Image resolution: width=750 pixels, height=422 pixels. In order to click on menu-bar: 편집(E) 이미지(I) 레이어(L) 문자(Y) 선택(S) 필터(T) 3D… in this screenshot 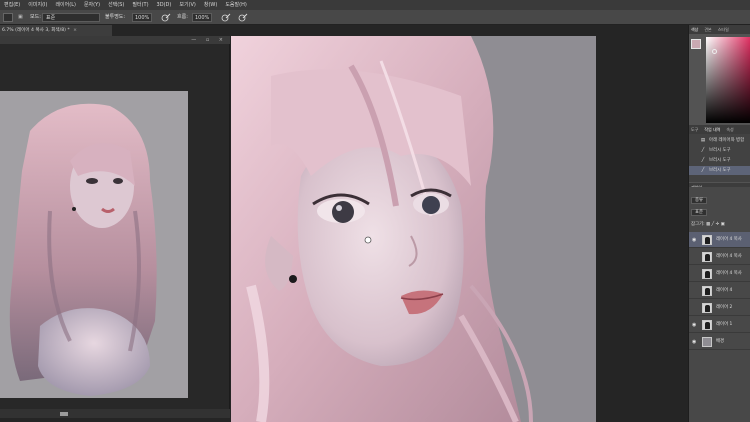, I will do `click(375, 5)`.